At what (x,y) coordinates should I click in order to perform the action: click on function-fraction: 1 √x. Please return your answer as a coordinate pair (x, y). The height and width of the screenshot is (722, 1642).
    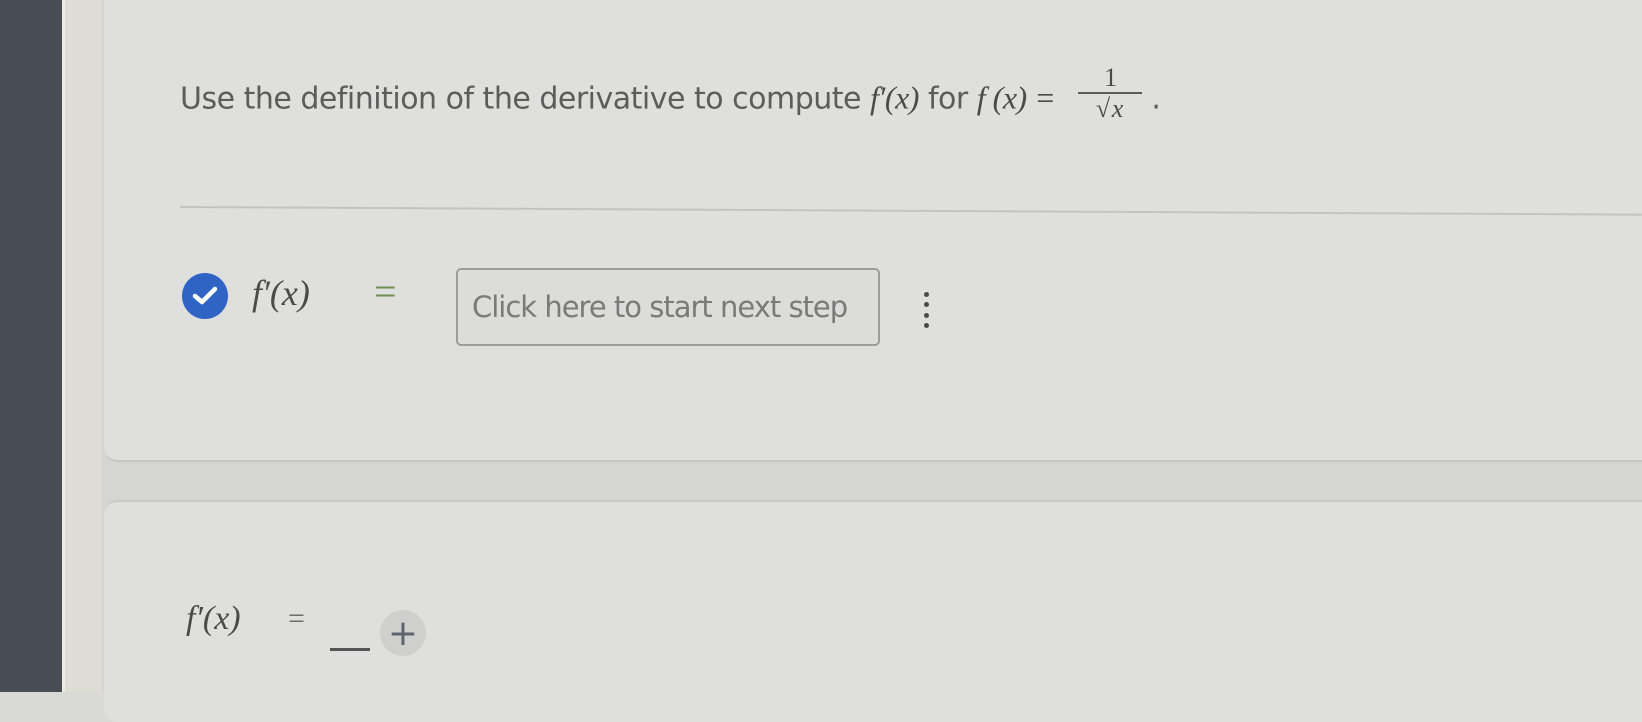
    Looking at the image, I should click on (1110, 93).